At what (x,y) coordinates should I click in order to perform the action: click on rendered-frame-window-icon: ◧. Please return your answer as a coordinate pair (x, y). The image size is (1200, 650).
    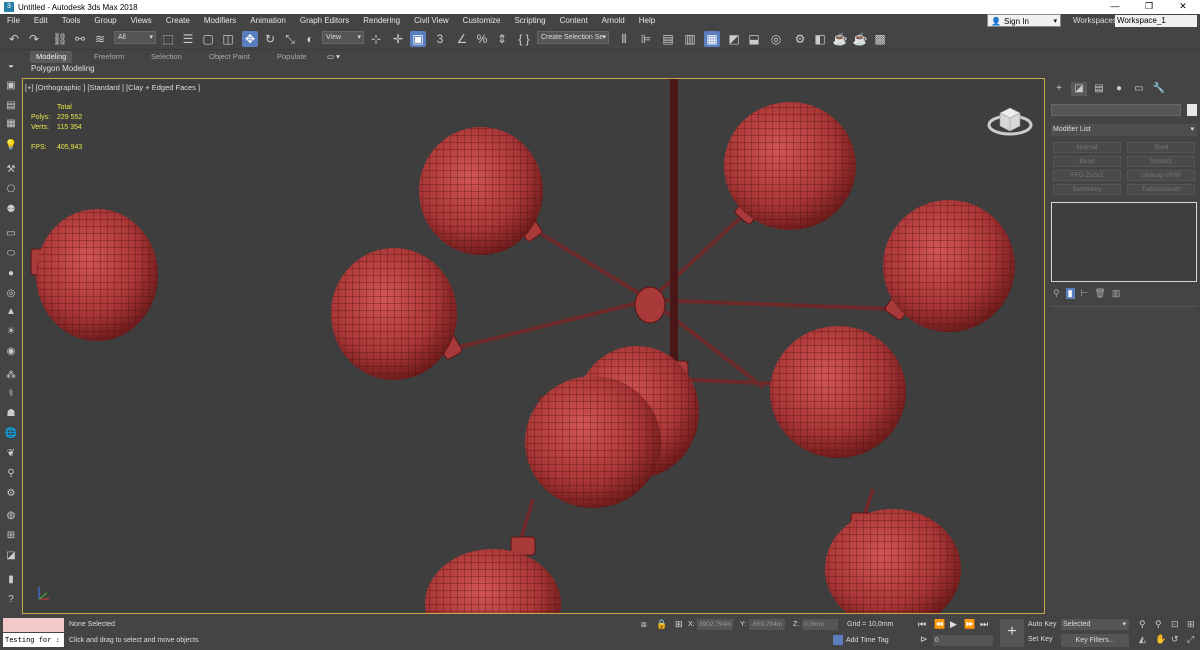
    Looking at the image, I should click on (820, 39).